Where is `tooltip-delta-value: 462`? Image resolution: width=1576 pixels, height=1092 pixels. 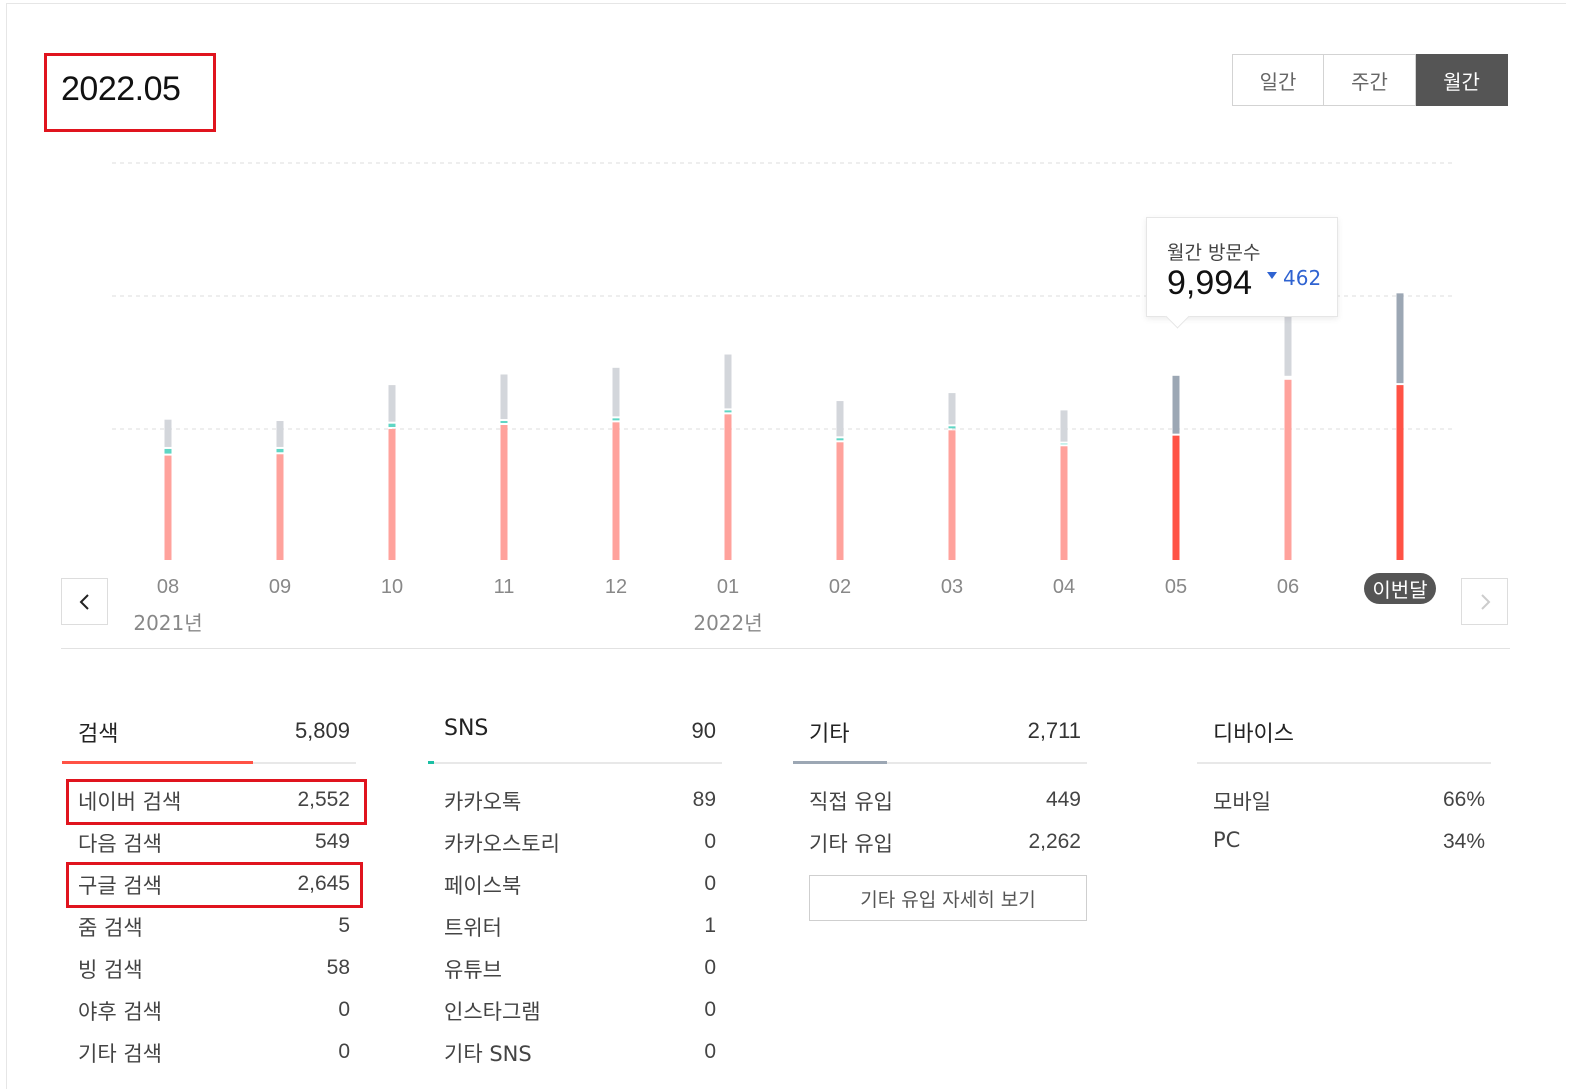 tooltip-delta-value: 462 is located at coordinates (1302, 278).